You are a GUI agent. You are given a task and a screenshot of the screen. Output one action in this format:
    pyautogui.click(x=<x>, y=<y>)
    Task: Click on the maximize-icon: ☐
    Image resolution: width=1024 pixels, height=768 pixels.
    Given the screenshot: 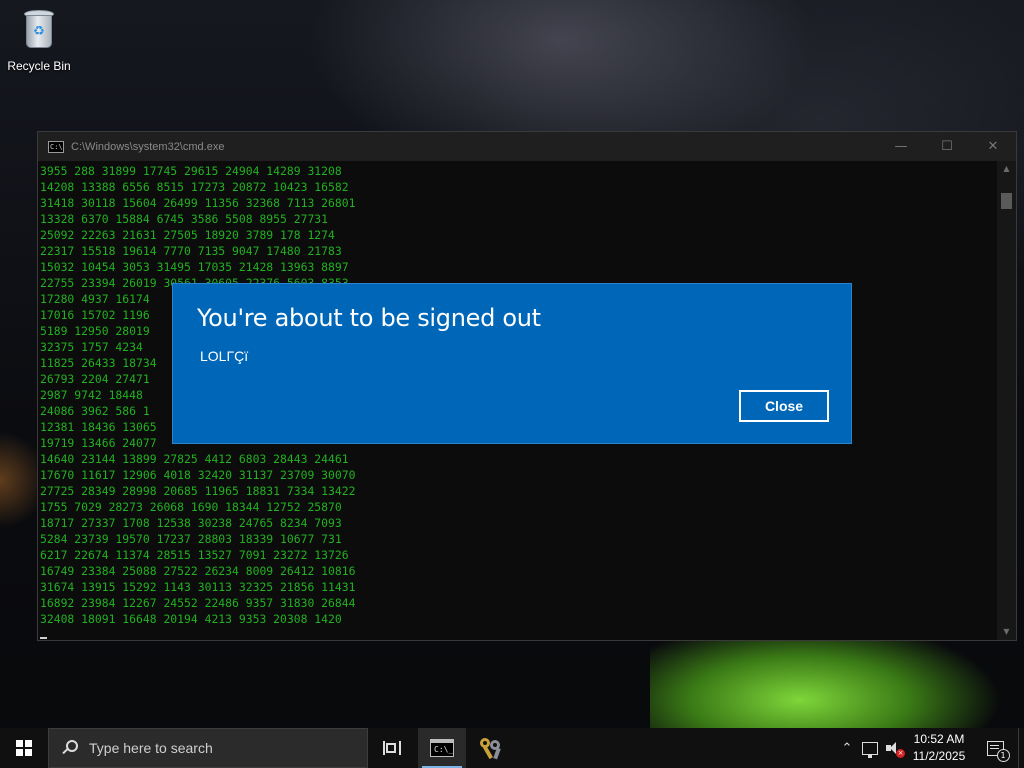 What is the action you would take?
    pyautogui.click(x=947, y=146)
    